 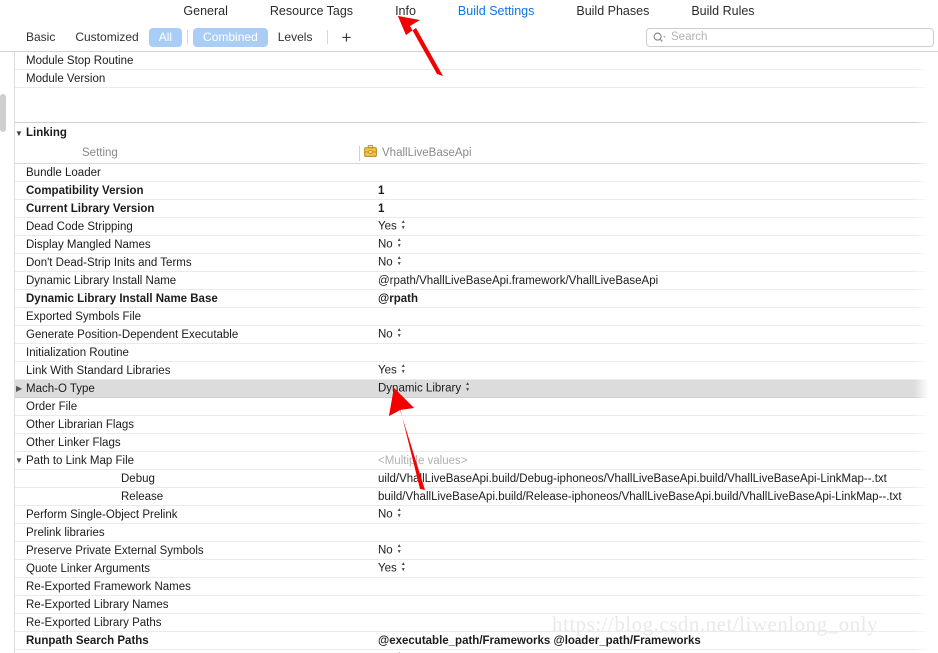 I want to click on setting-name: Order File, so click(x=52, y=406).